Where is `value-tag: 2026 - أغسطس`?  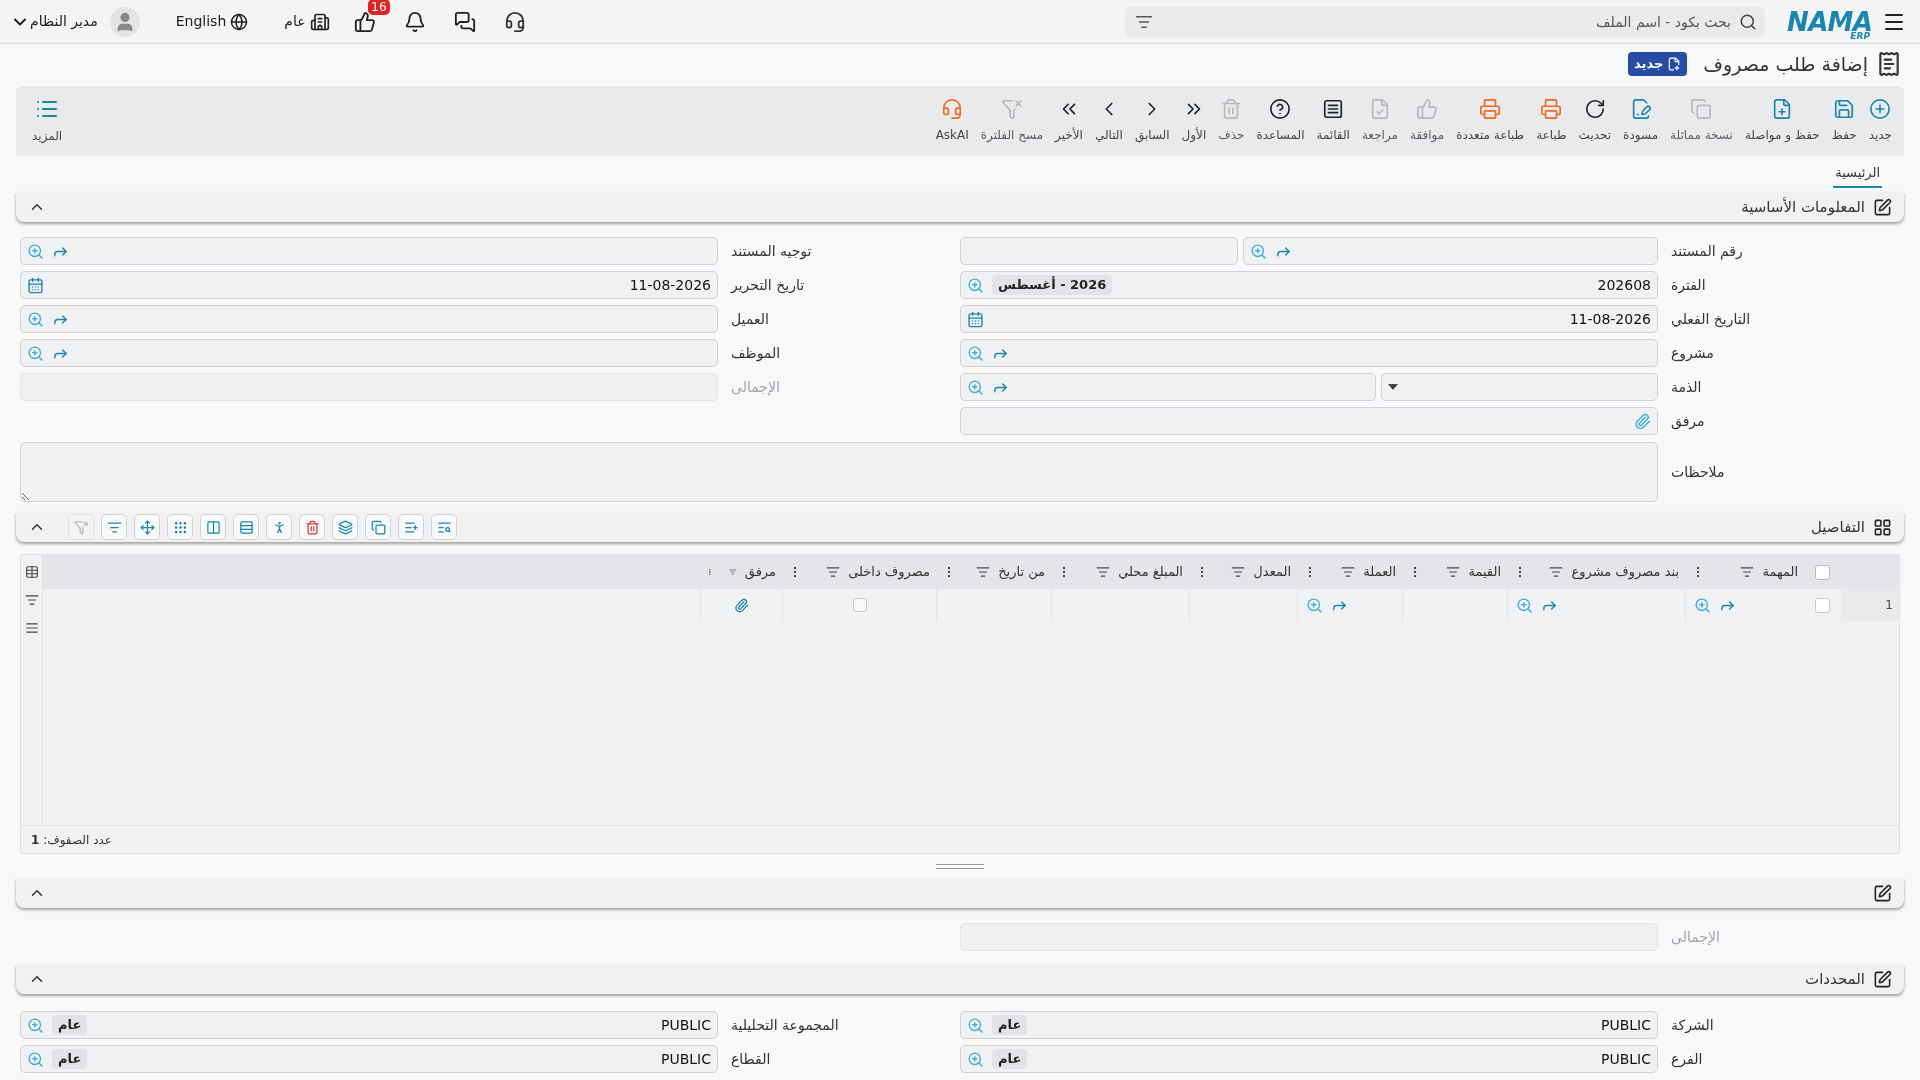 value-tag: 2026 - أغسطس is located at coordinates (1052, 285).